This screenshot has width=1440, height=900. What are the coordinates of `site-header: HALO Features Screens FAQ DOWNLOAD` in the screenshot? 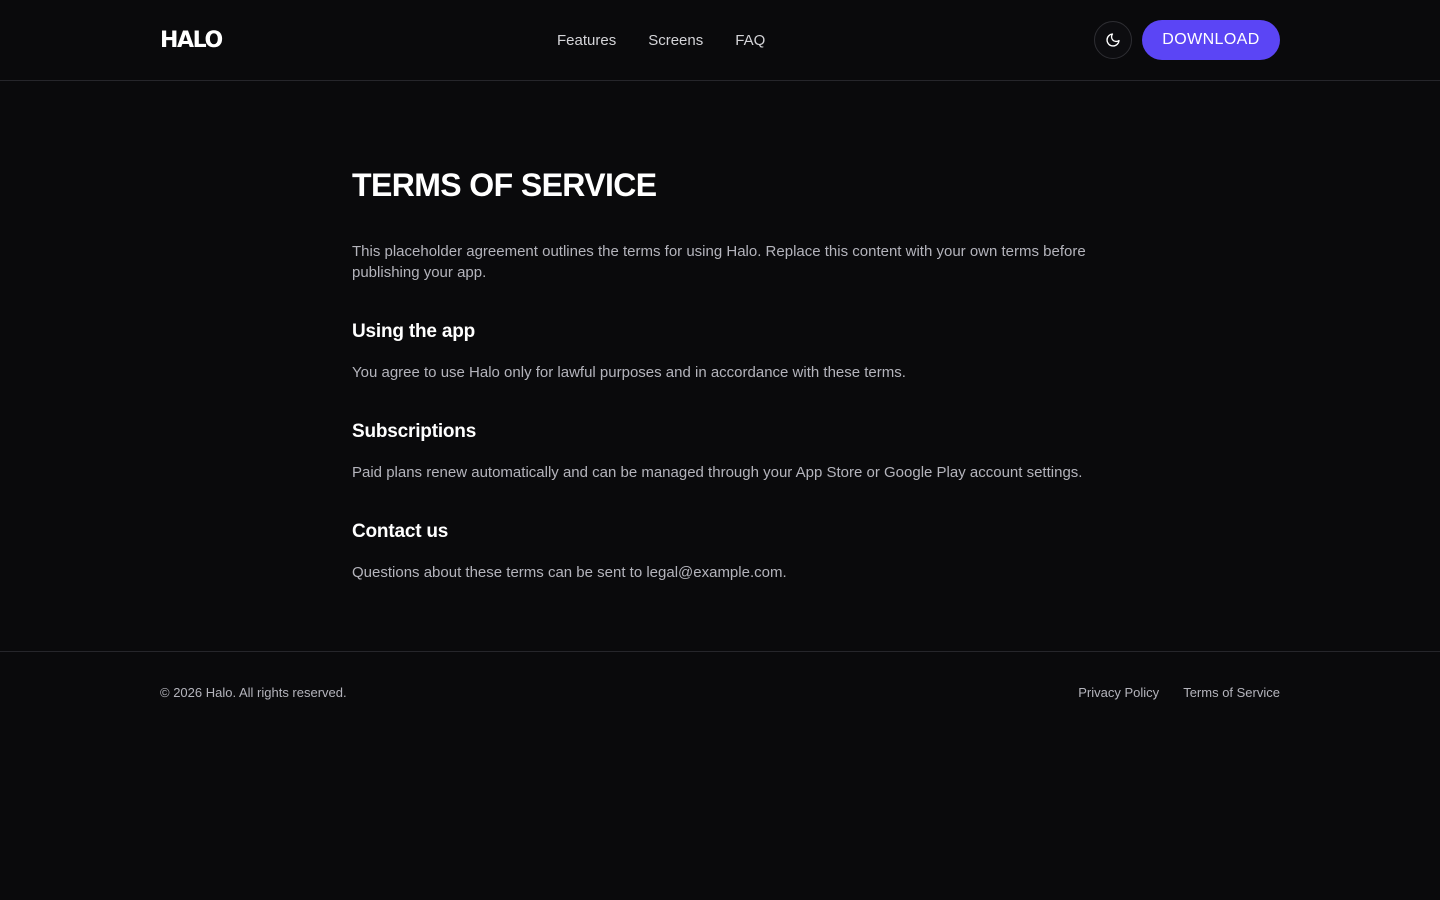 It's located at (720, 40).